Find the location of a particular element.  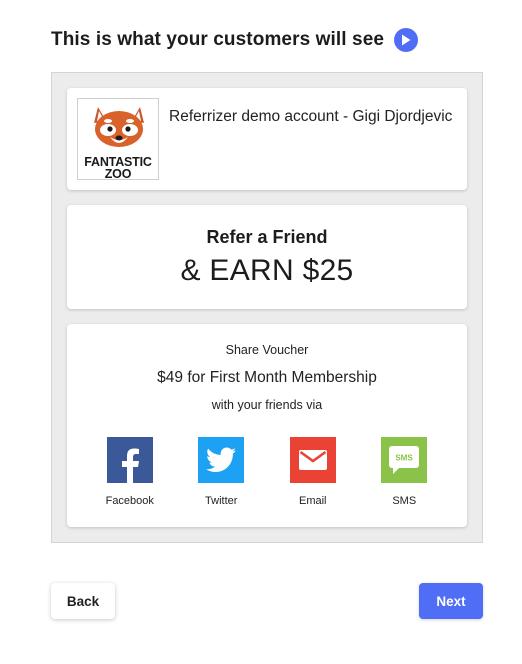

page-title: This is what your customers will see is located at coordinates (218, 39).